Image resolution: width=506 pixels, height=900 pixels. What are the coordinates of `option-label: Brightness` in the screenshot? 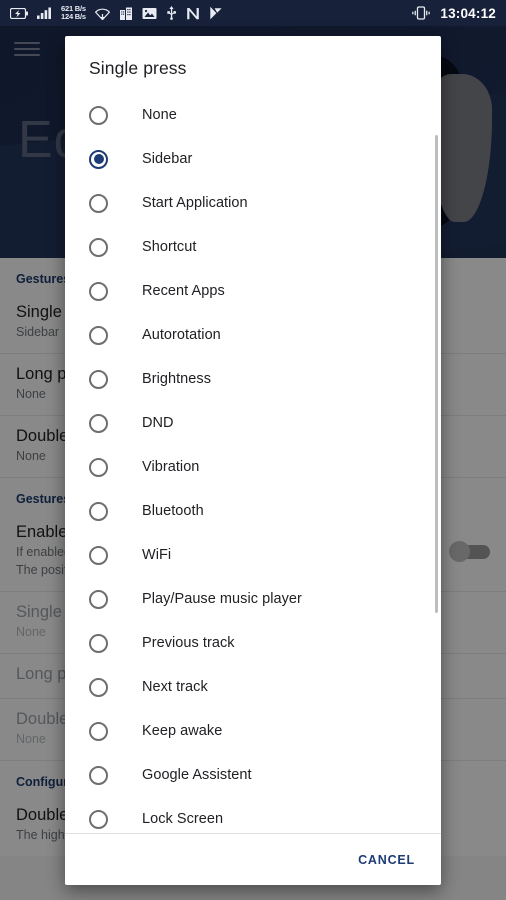 It's located at (177, 379).